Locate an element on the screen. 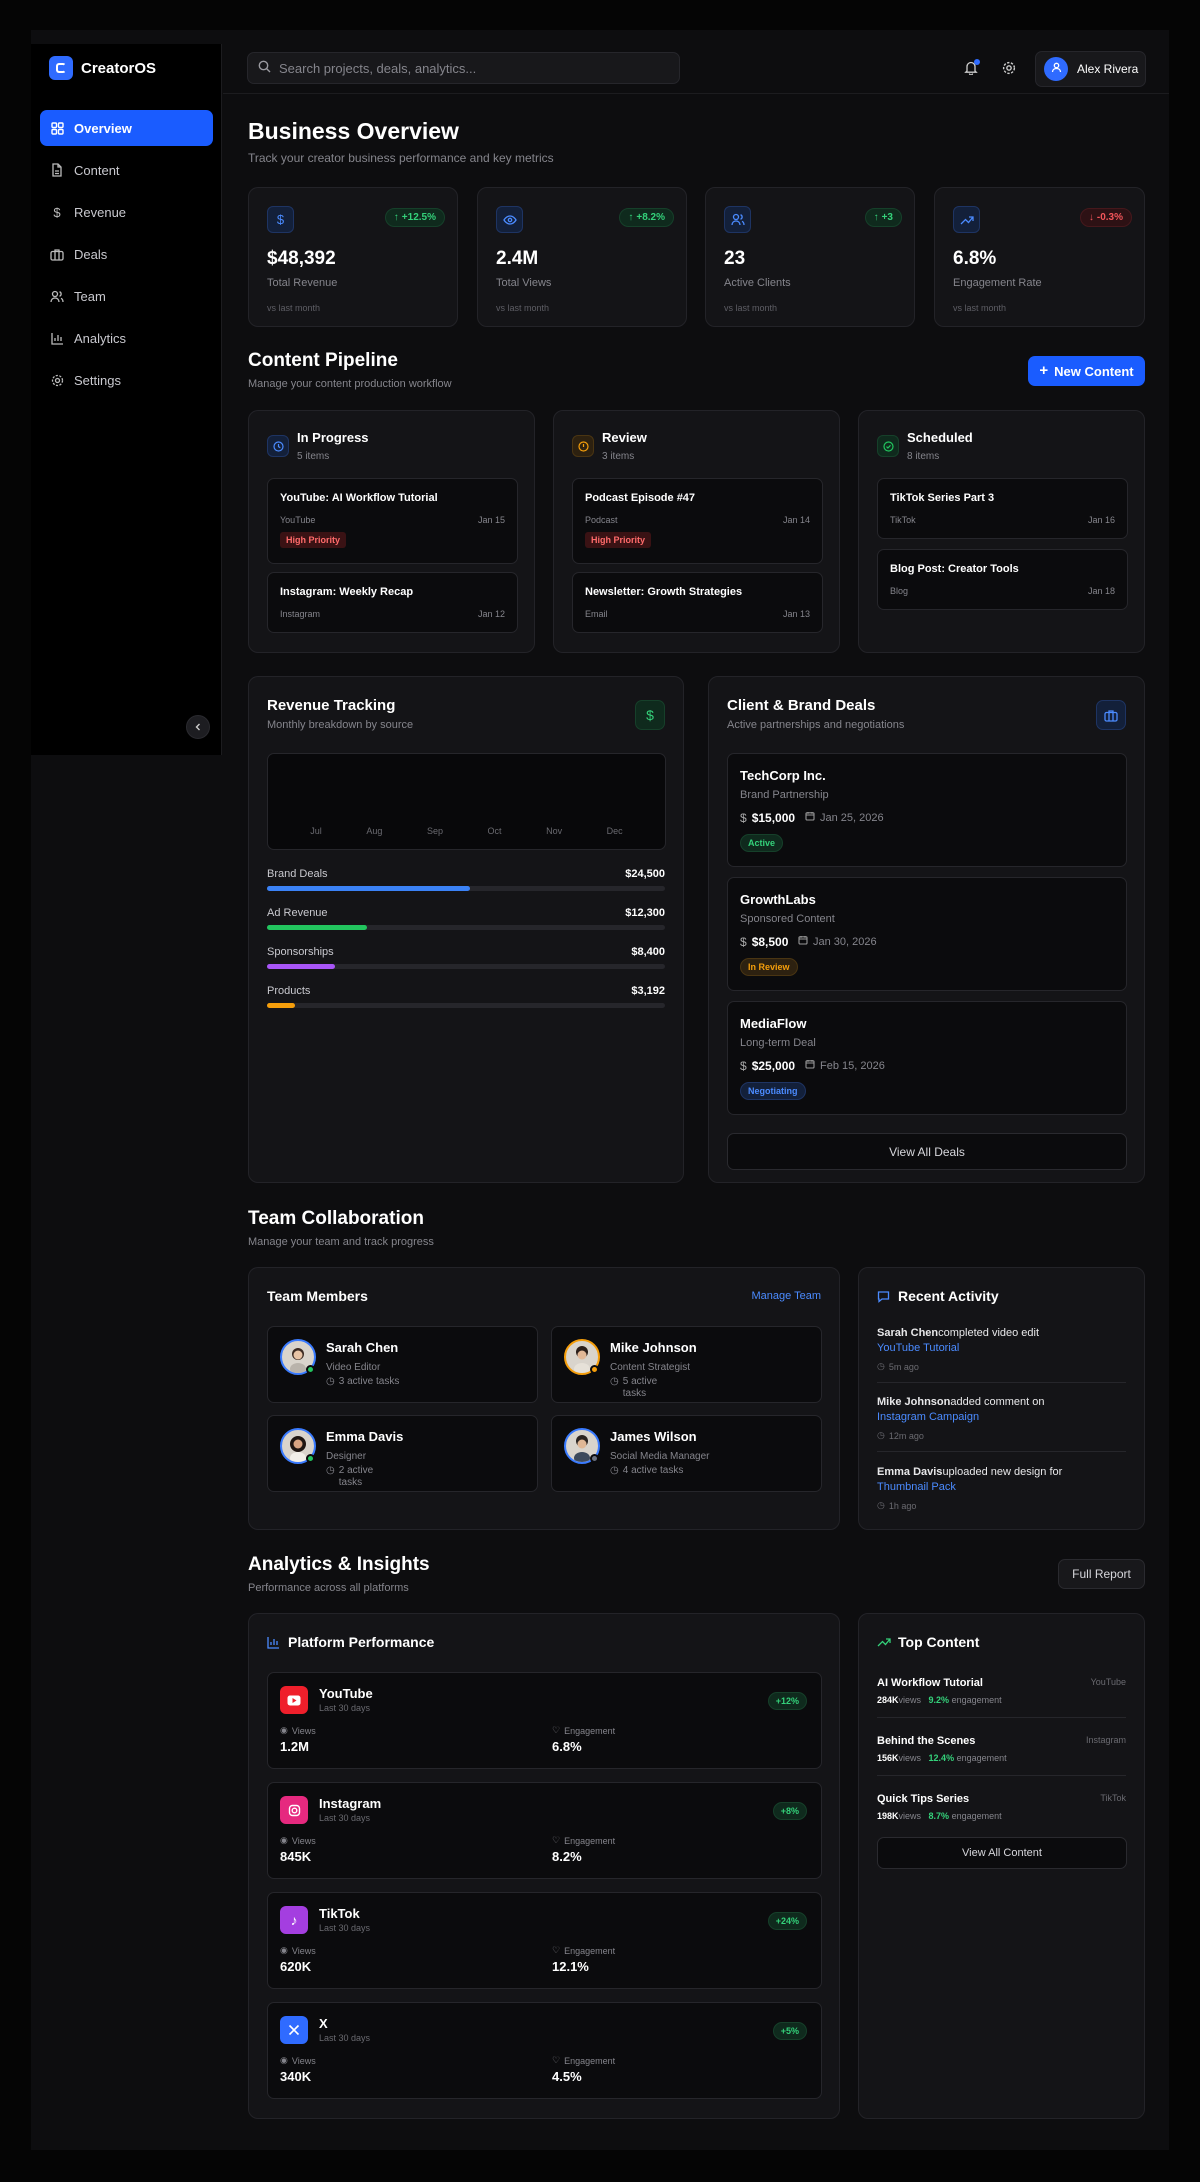 The image size is (1200, 2182). views-value: 1.2M is located at coordinates (294, 1746).